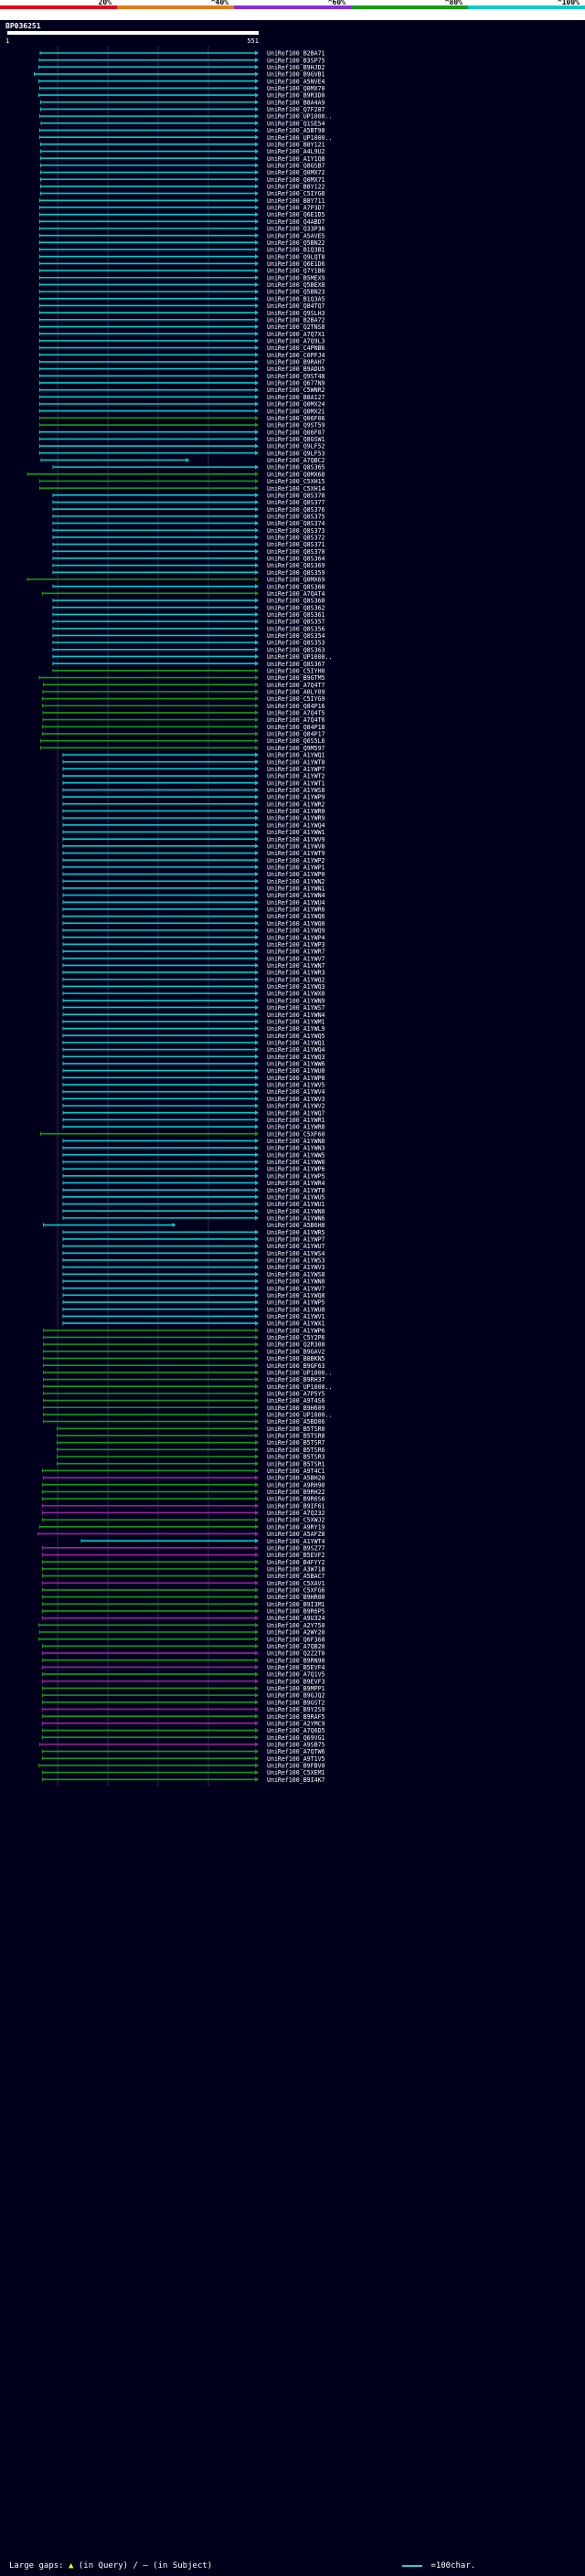  Describe the element at coordinates (104, 2566) in the screenshot. I see `in-query-label: (in Query)` at that location.